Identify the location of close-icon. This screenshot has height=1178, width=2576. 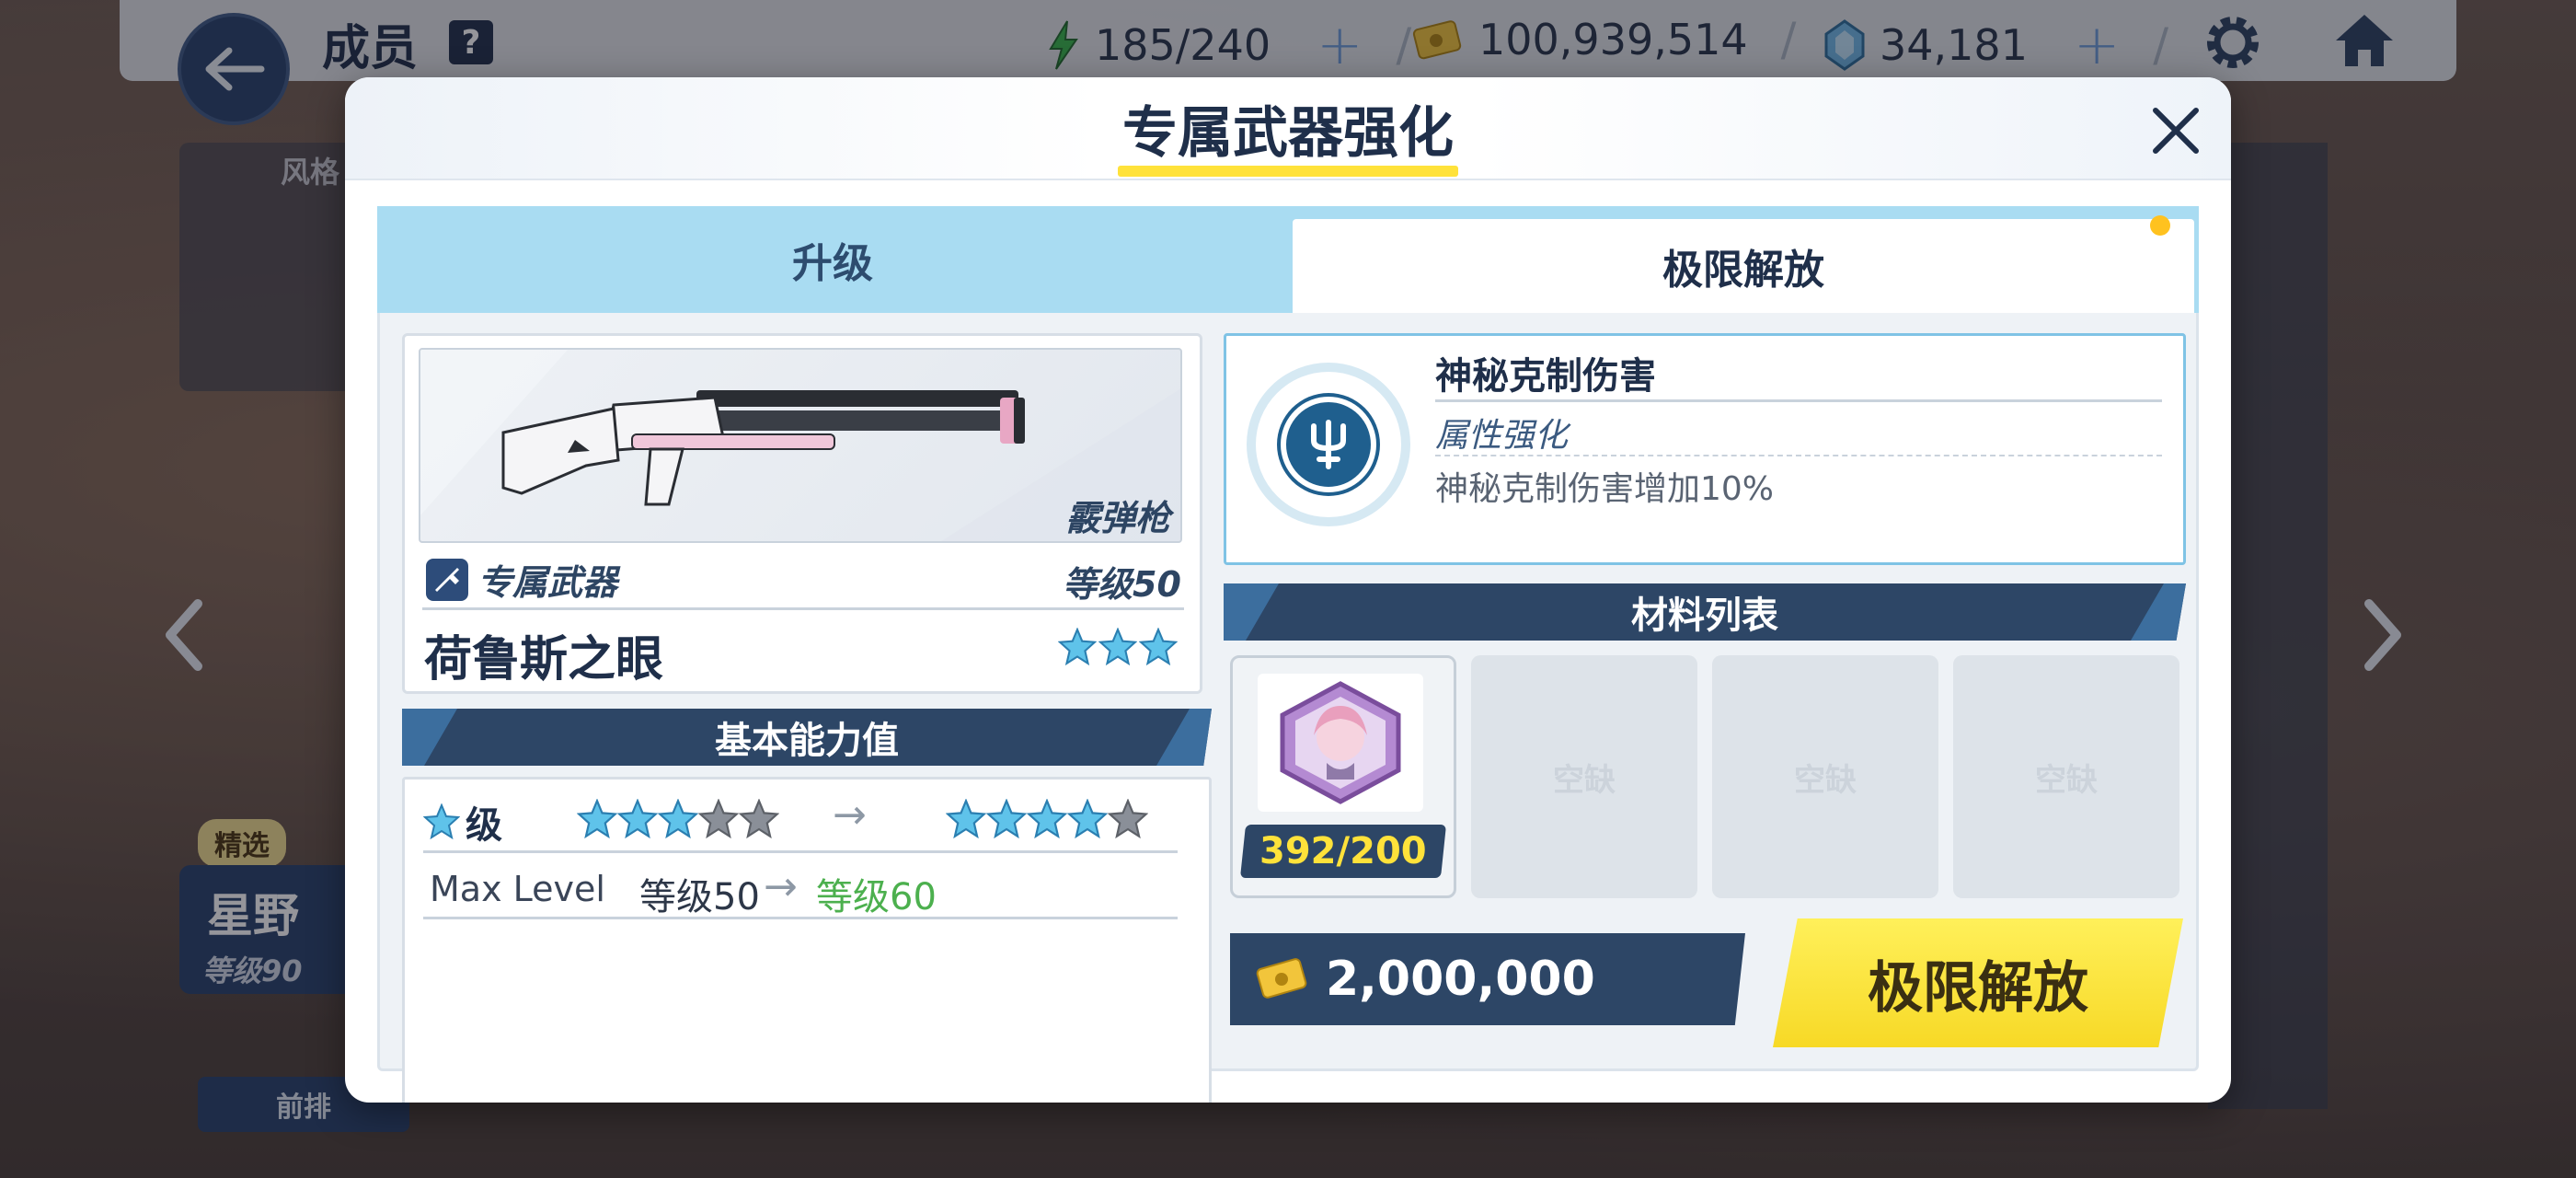
(2176, 131).